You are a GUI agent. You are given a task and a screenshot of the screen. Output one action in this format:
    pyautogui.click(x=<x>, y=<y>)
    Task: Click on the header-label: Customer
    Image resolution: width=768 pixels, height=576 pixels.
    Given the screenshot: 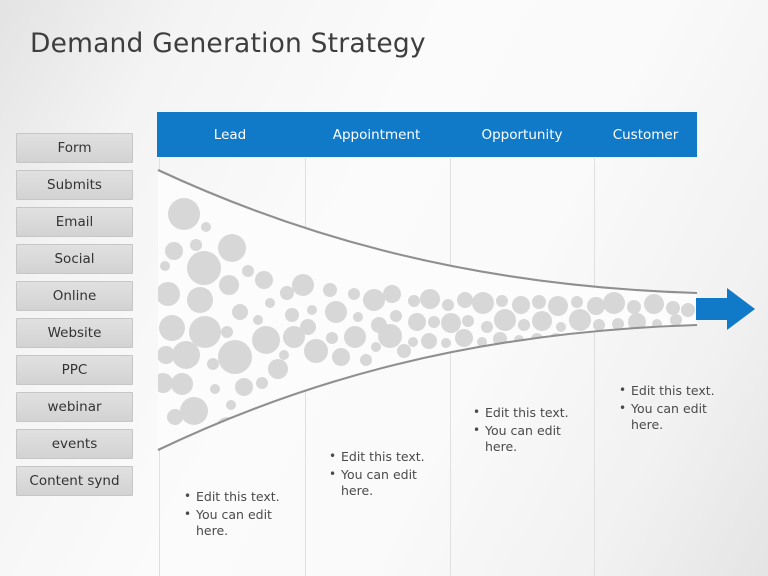 What is the action you would take?
    pyautogui.click(x=645, y=134)
    